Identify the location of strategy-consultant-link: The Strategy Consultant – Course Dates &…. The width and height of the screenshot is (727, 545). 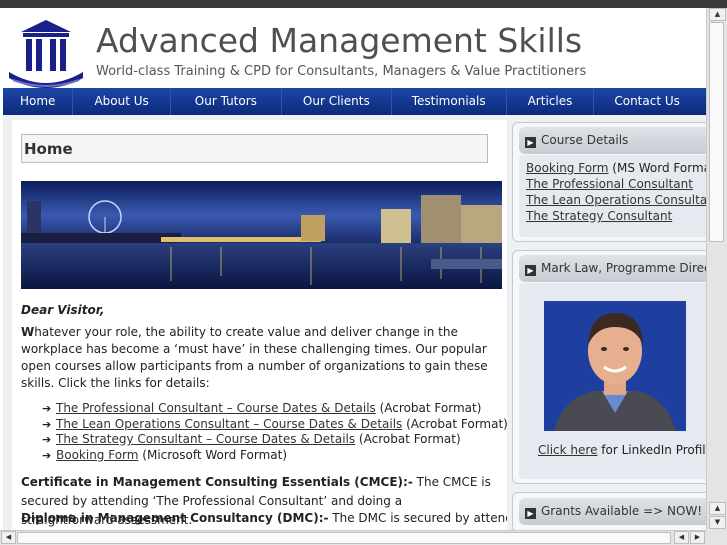
(205, 439).